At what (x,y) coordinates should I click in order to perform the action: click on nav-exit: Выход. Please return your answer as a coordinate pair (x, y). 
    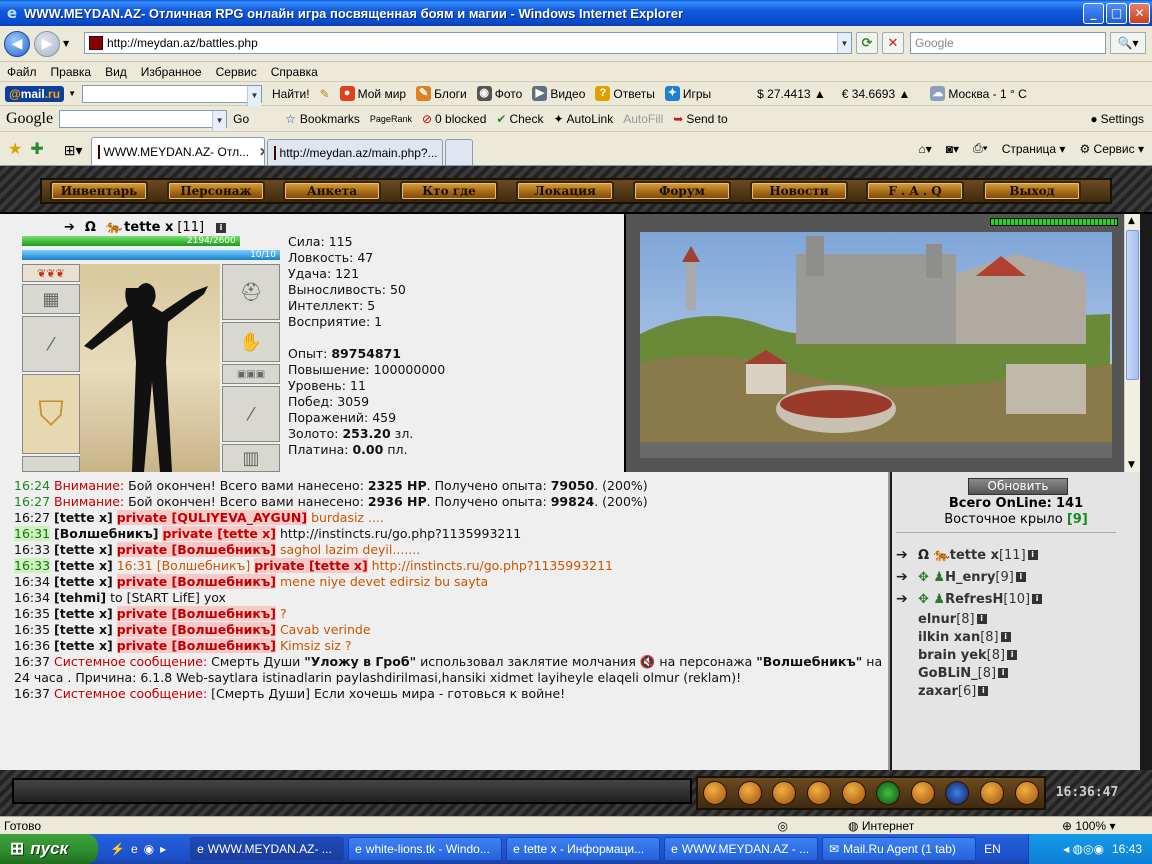
    Looking at the image, I should click on (1032, 191).